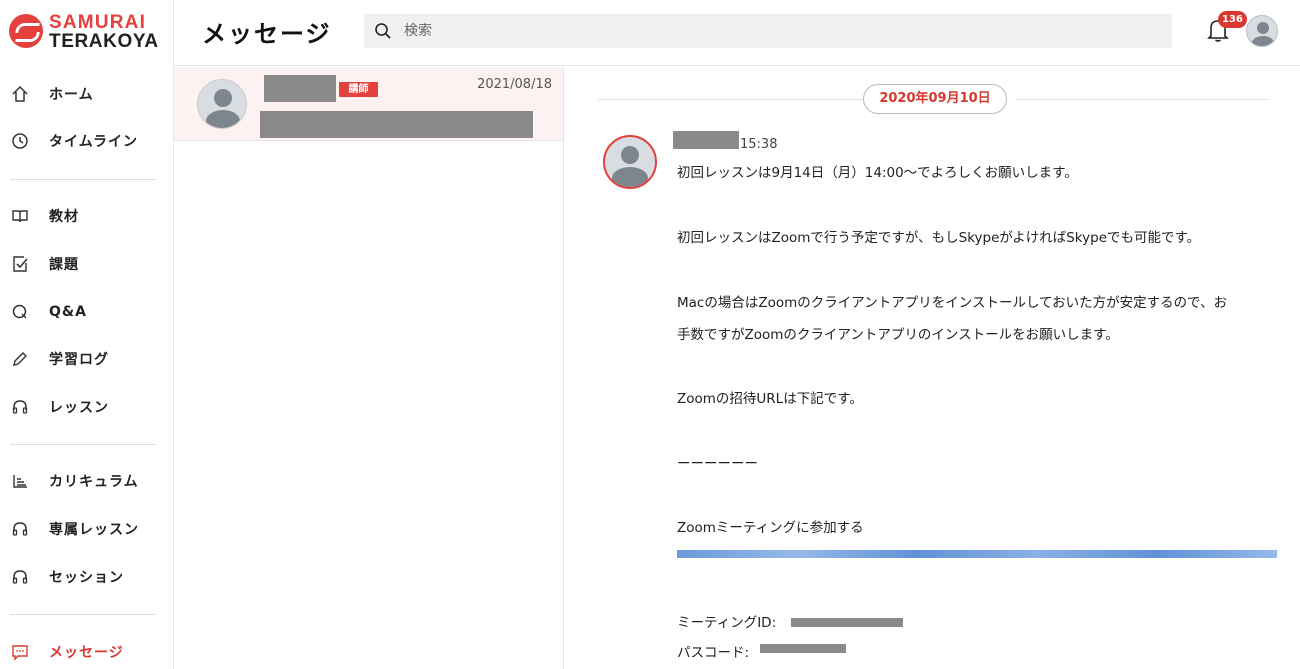 The height and width of the screenshot is (669, 1300). I want to click on search-input, so click(774, 31).